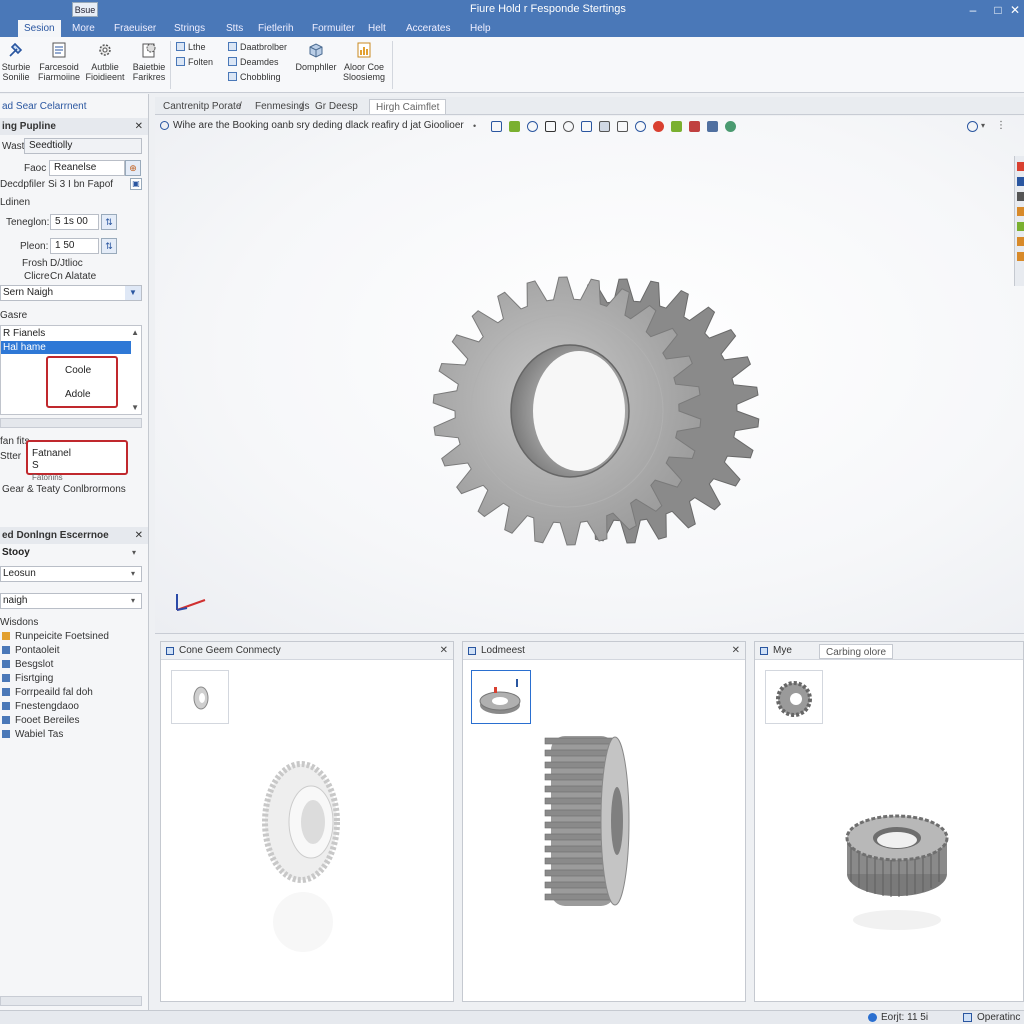 Image resolution: width=1024 pixels, height=1024 pixels. I want to click on ribbon-small-button: Lthe, so click(191, 47).